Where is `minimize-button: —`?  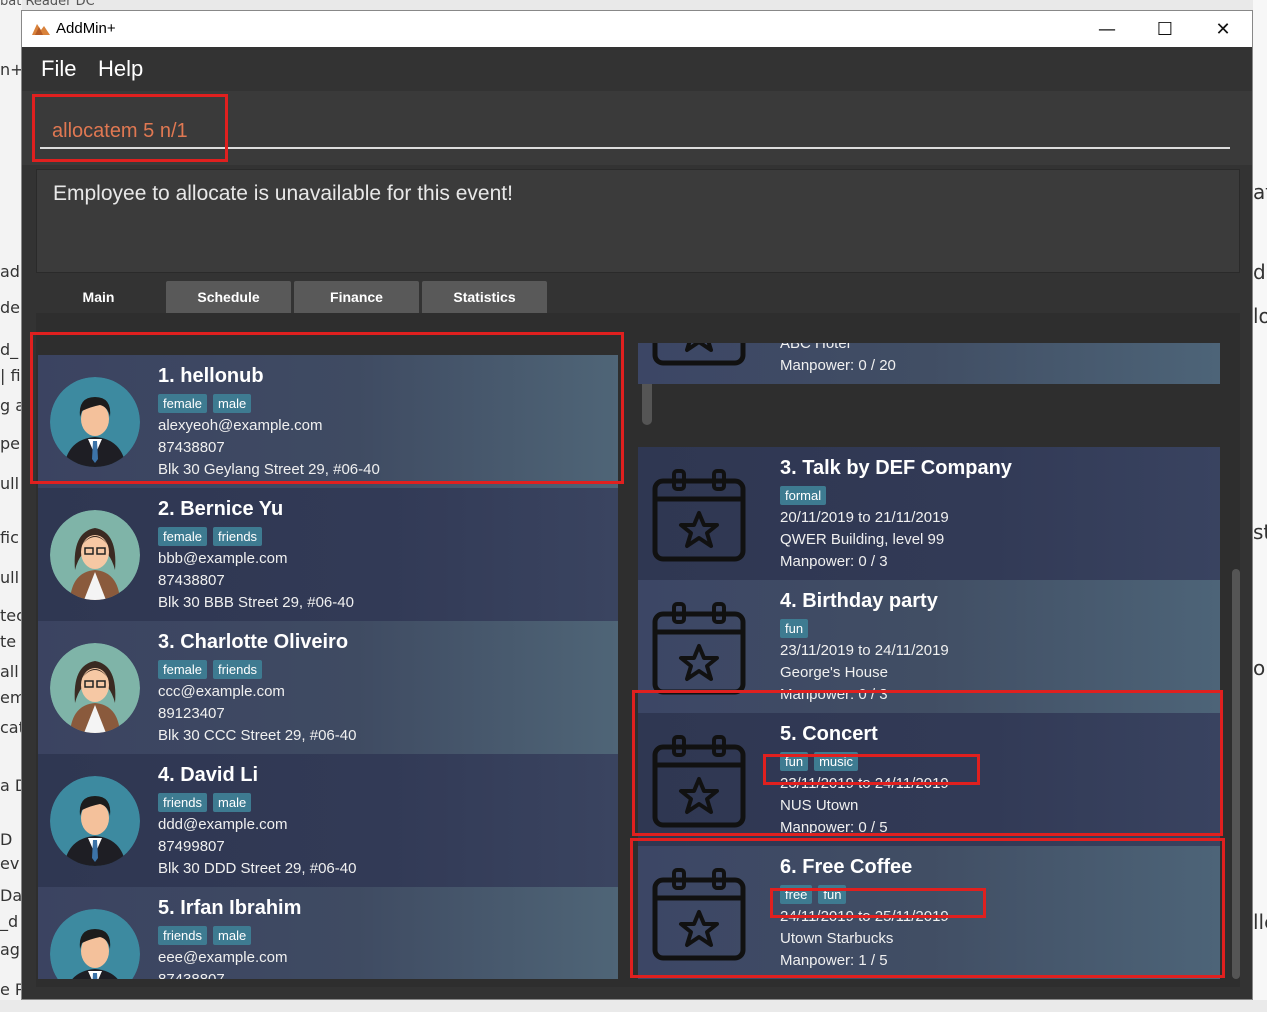
minimize-button: — is located at coordinates (1107, 29).